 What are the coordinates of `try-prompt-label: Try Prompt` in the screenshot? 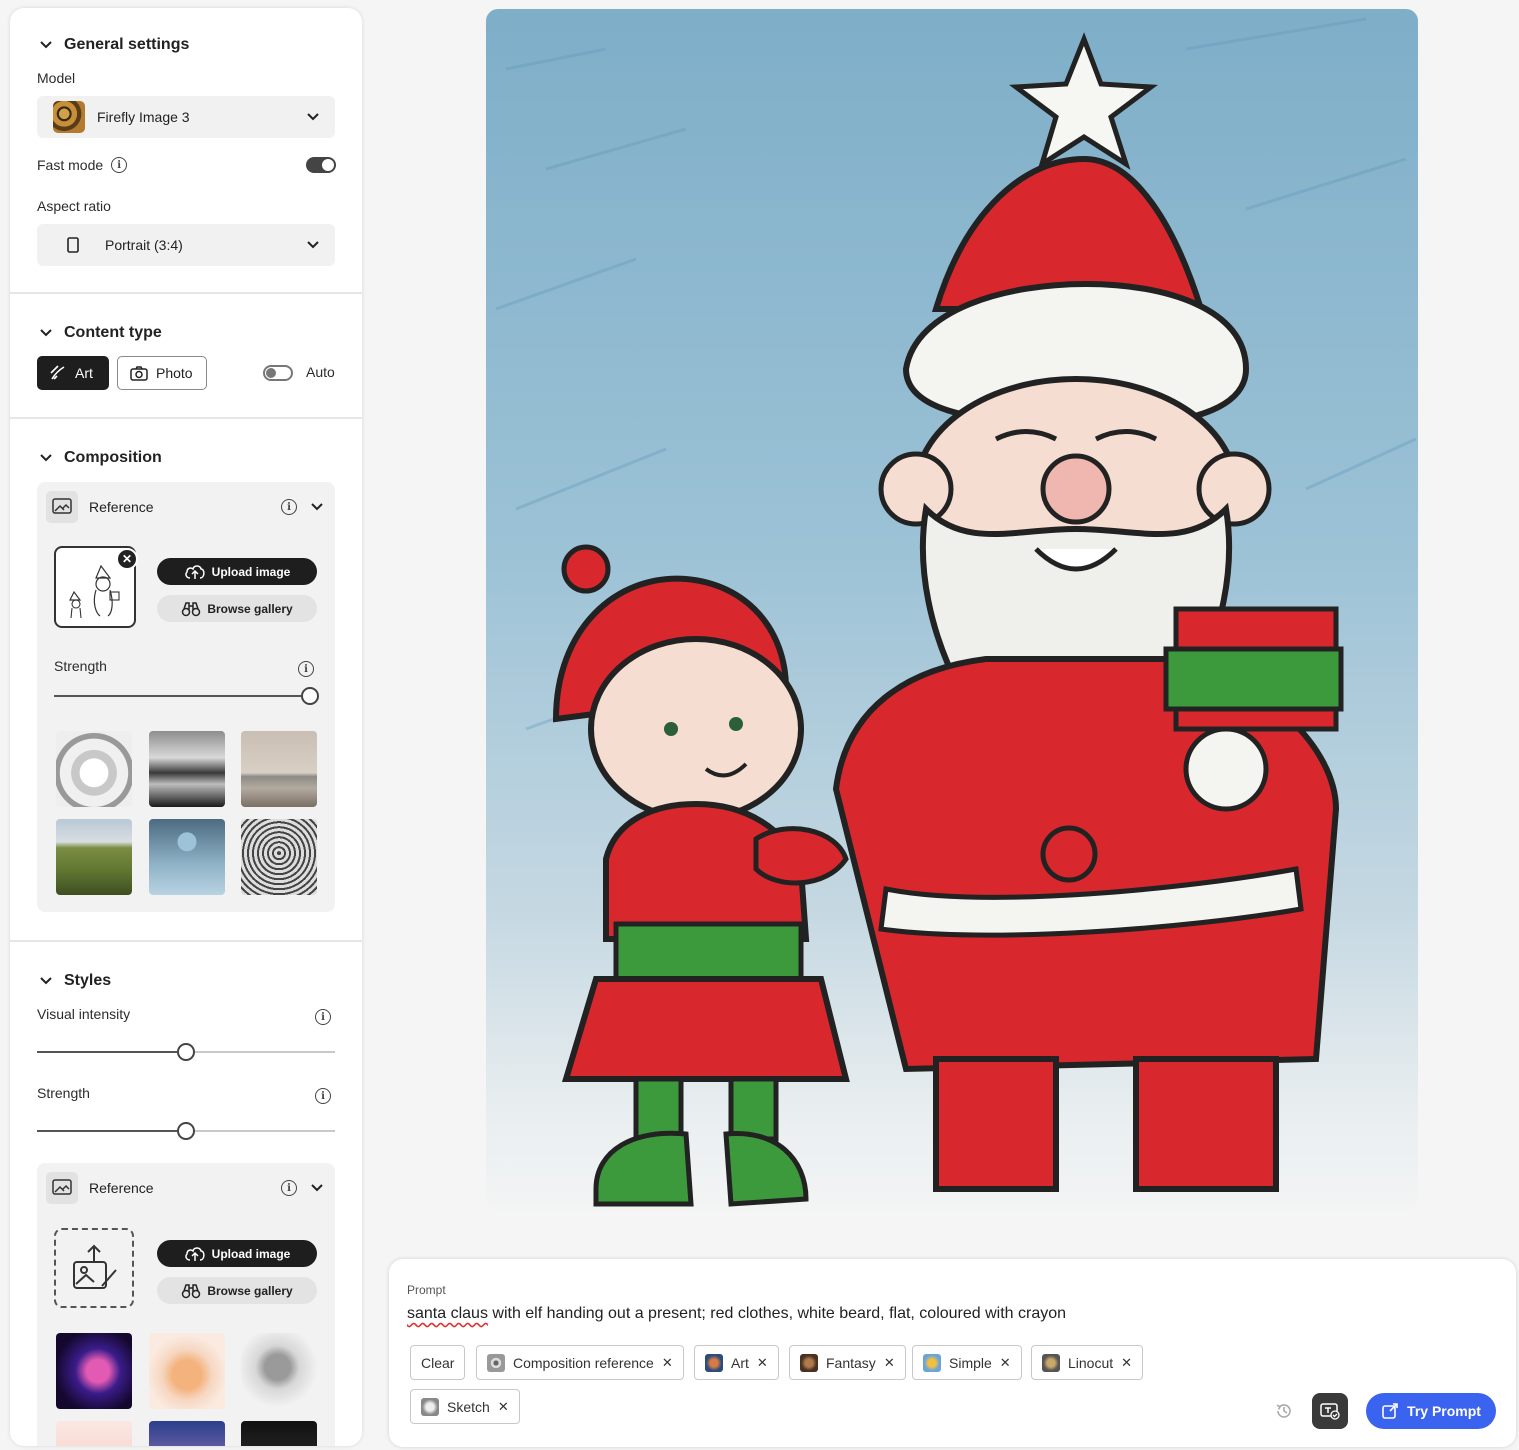 It's located at (1444, 1411).